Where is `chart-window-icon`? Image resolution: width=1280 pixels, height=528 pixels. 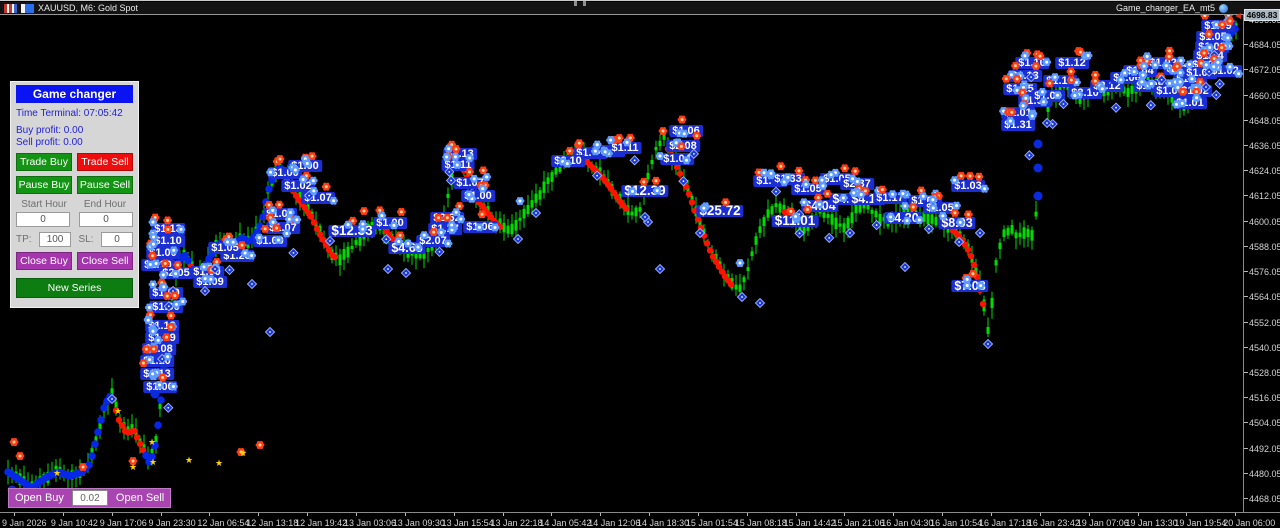 chart-window-icon is located at coordinates (27, 8).